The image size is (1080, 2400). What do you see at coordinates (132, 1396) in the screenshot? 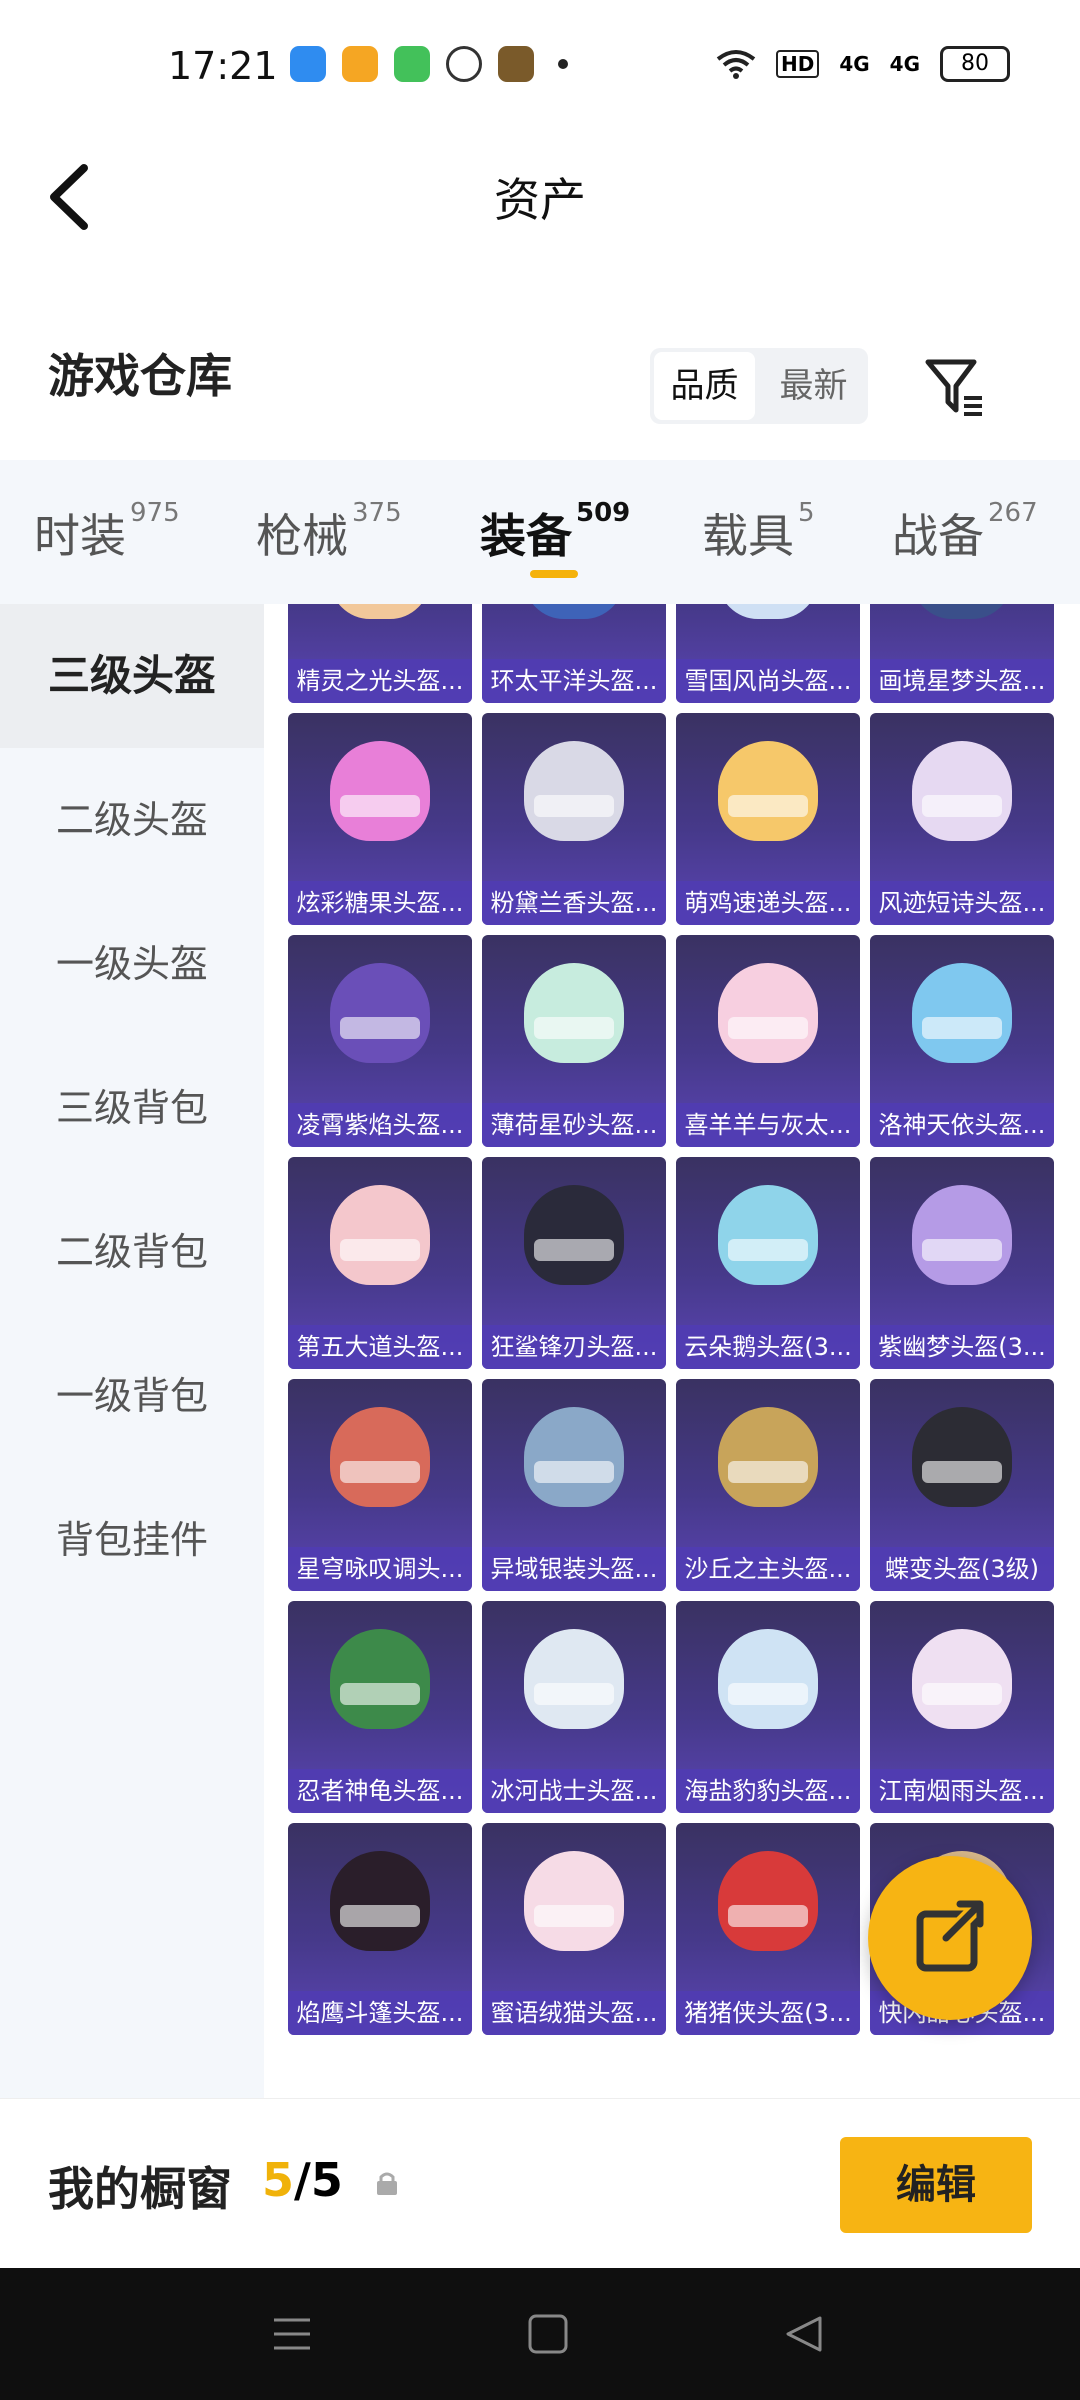
I see `sidebar-item-level1-backpack: 一级背包` at bounding box center [132, 1396].